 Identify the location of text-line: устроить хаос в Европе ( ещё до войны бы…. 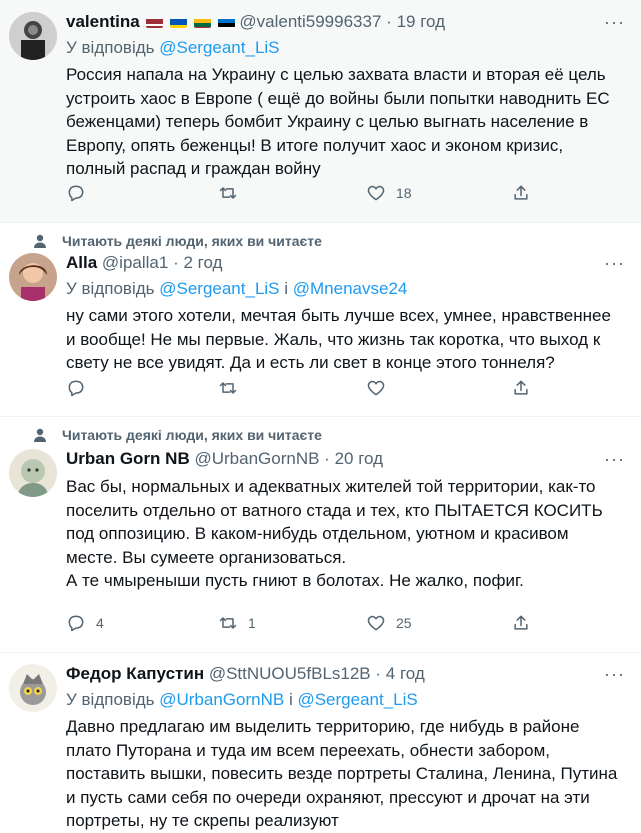
(338, 98).